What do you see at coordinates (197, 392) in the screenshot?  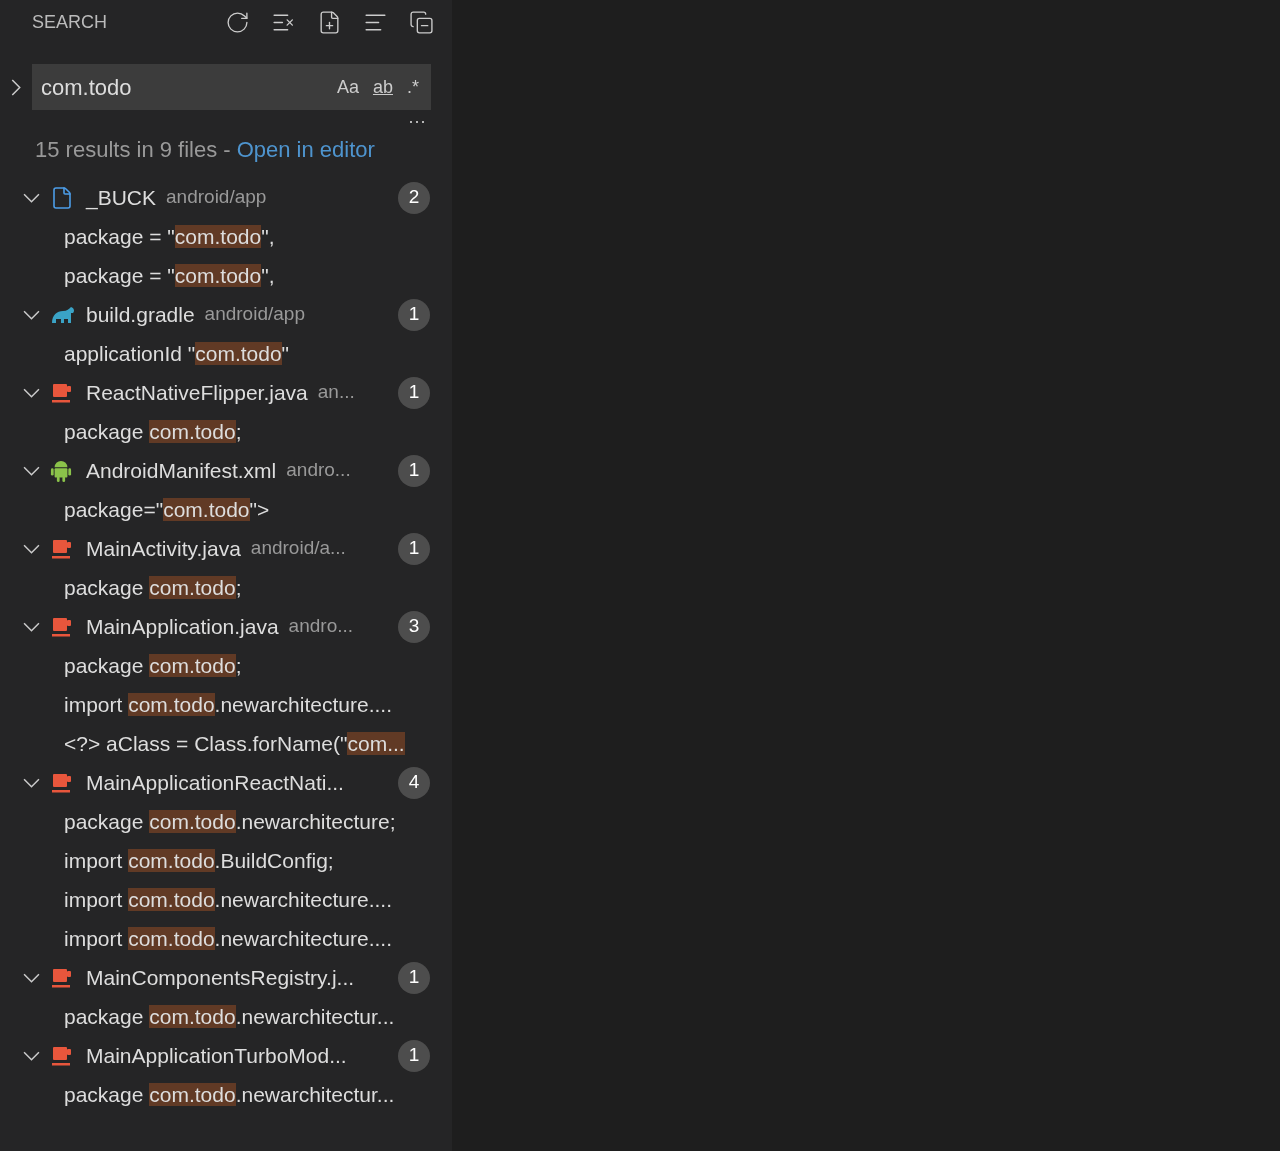 I see `file-name: ReactNativeFlipper.java` at bounding box center [197, 392].